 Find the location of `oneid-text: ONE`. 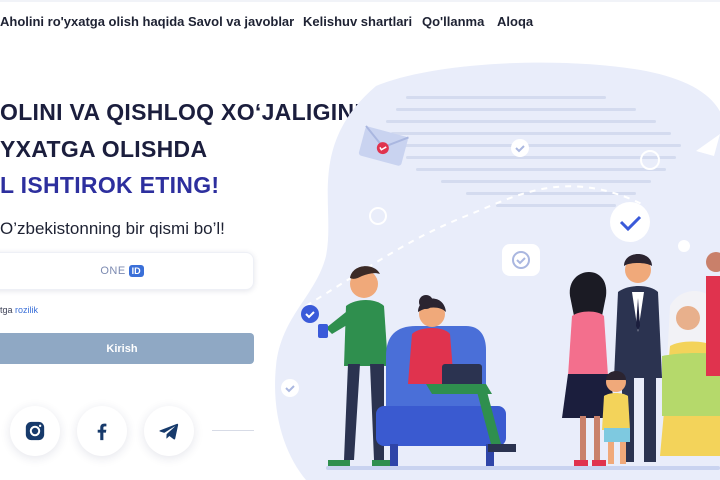

oneid-text: ONE is located at coordinates (113, 271).